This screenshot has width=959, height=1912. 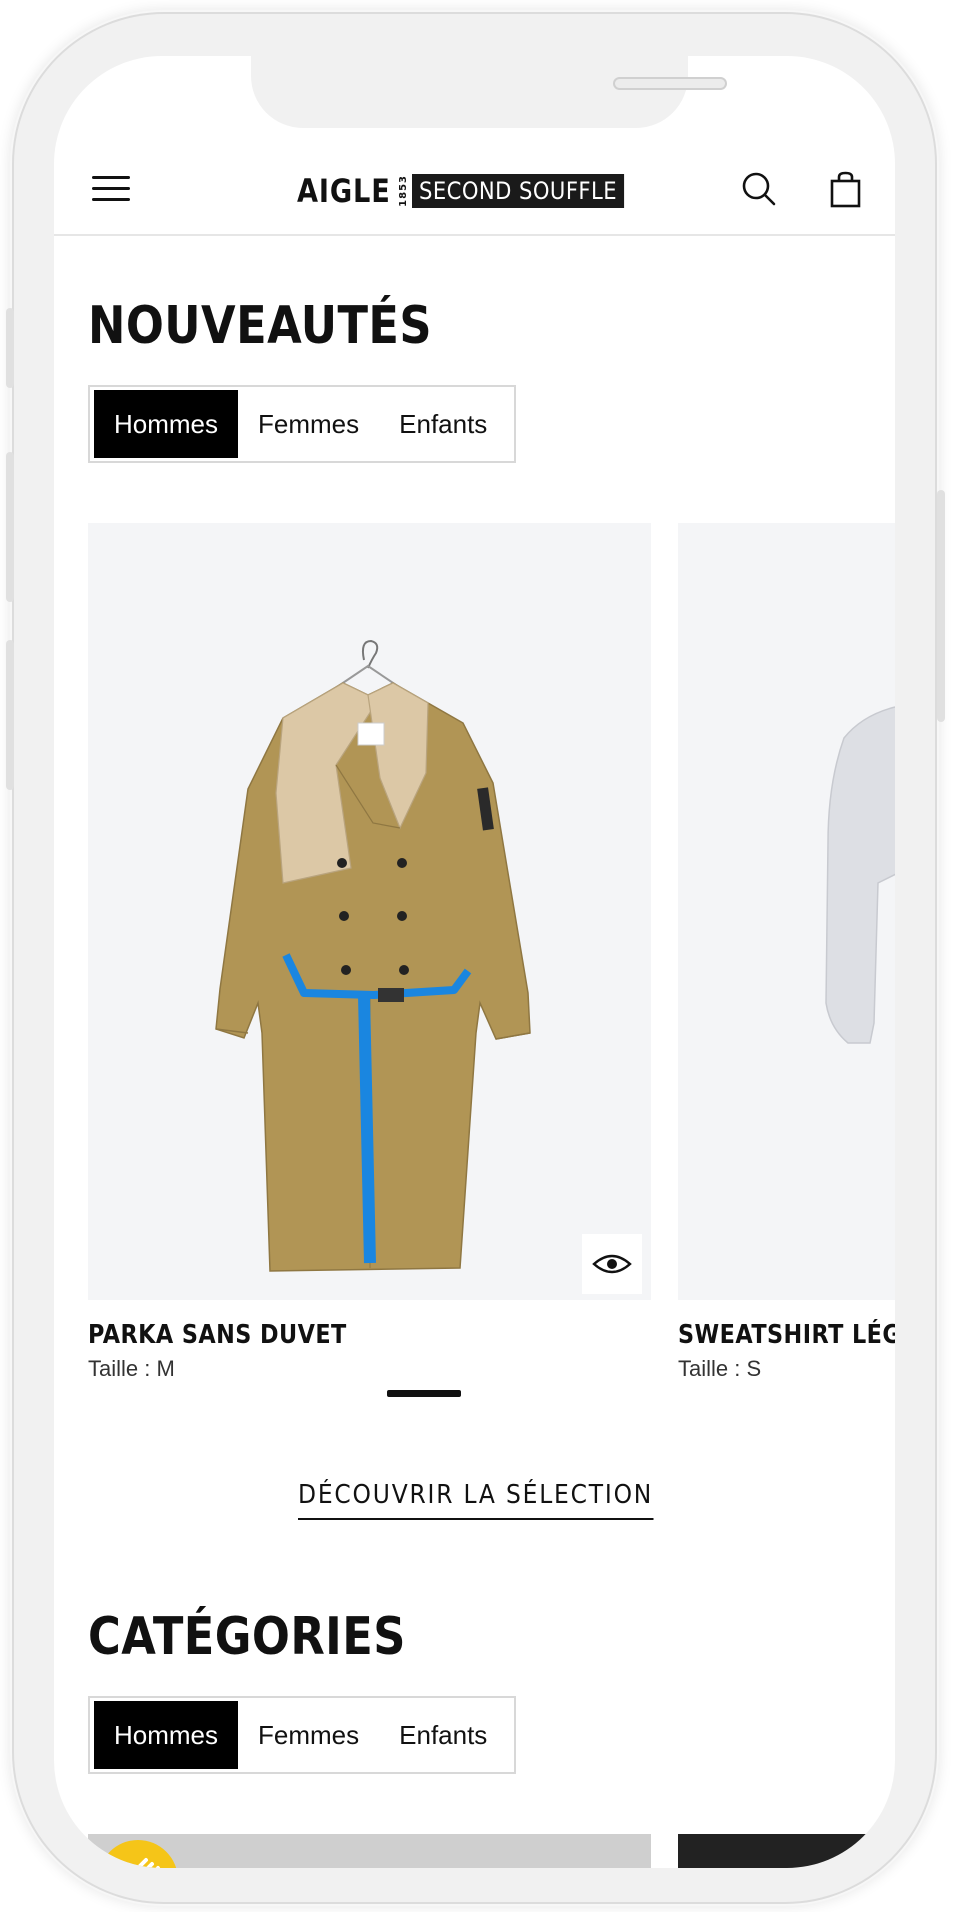 I want to click on site-header: AIGLE 1853 SECOND SOUFFLE, so click(x=474, y=191).